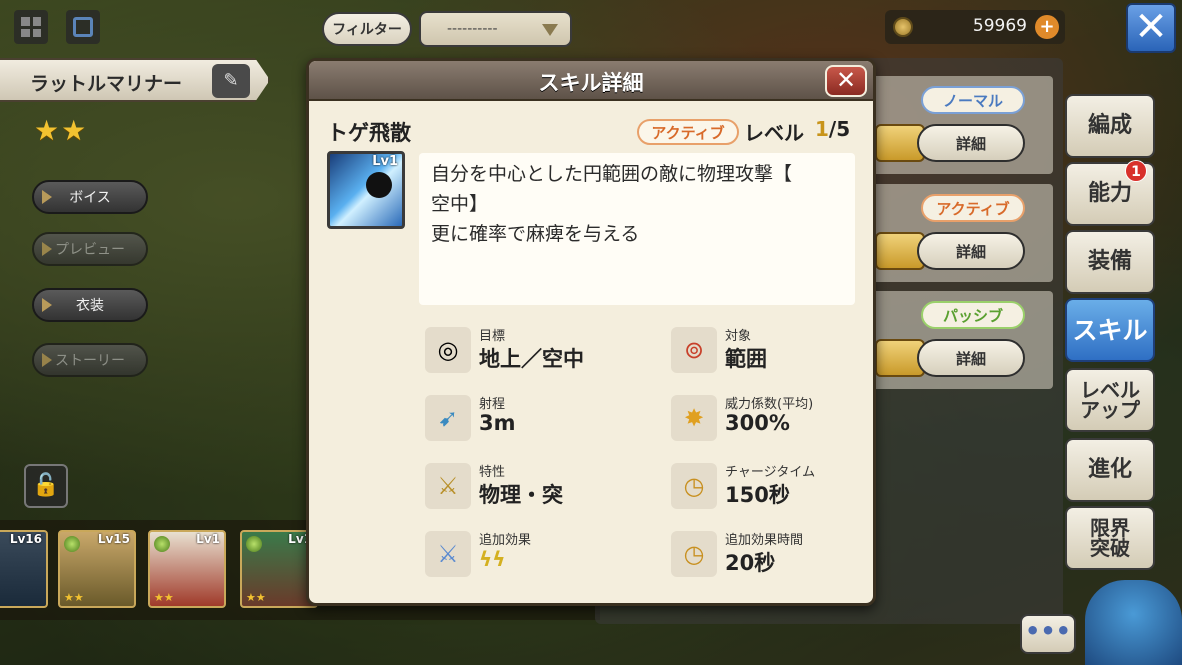  Describe the element at coordinates (999, 26) in the screenshot. I see `currency-value: 59969` at that location.